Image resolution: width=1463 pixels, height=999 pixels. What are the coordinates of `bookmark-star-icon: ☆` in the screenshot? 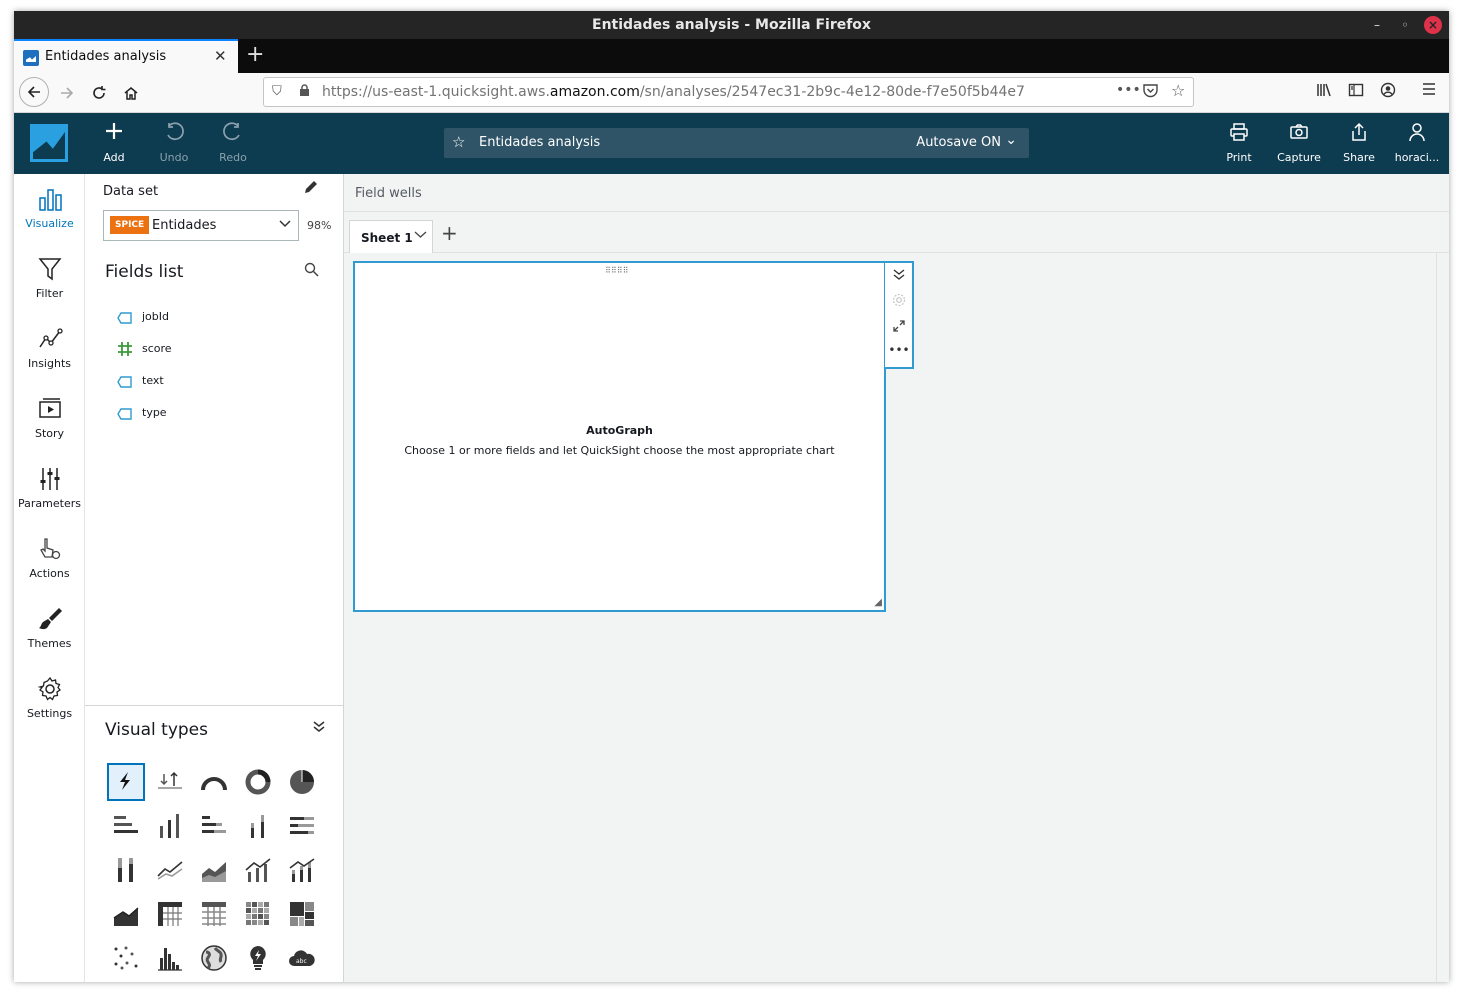 It's located at (1178, 90).